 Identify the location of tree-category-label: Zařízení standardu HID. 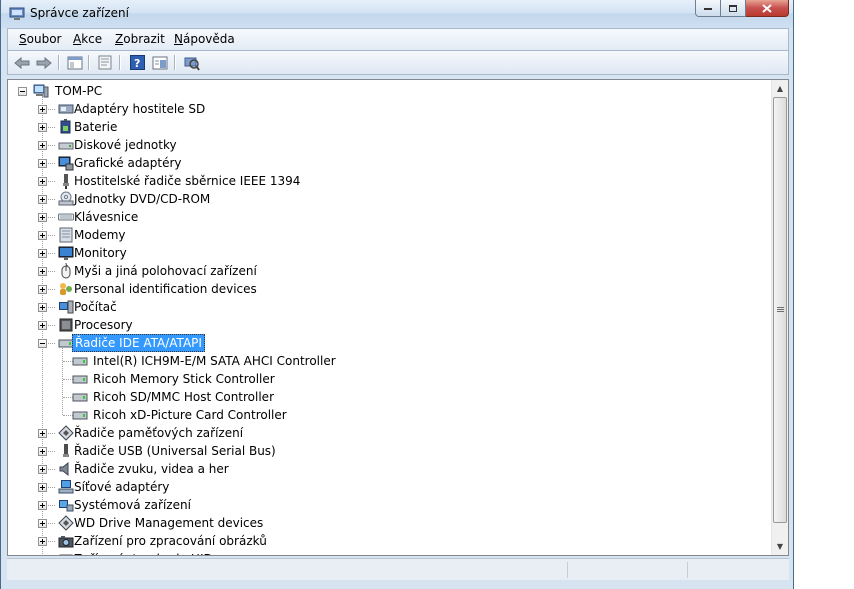
(143, 552).